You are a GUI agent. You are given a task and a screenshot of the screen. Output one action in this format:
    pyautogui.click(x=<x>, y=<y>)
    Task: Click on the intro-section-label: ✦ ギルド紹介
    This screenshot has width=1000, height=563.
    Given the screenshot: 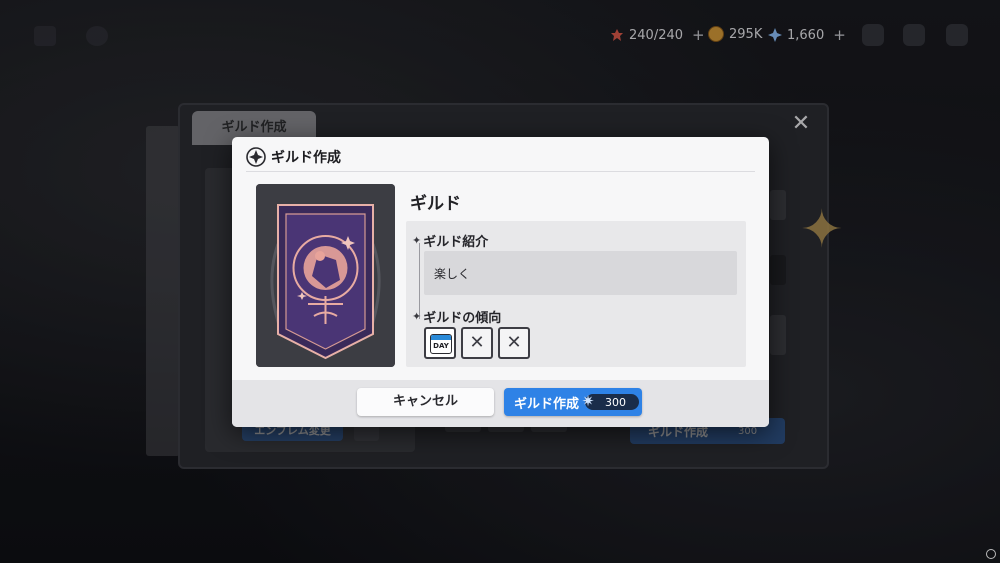 What is the action you would take?
    pyautogui.click(x=450, y=240)
    